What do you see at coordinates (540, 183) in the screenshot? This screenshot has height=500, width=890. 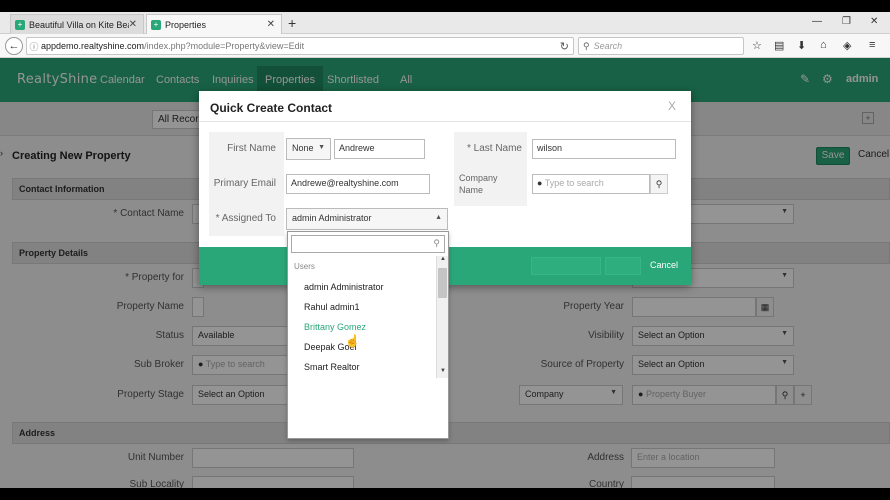 I see `circle-icon: ●` at bounding box center [540, 183].